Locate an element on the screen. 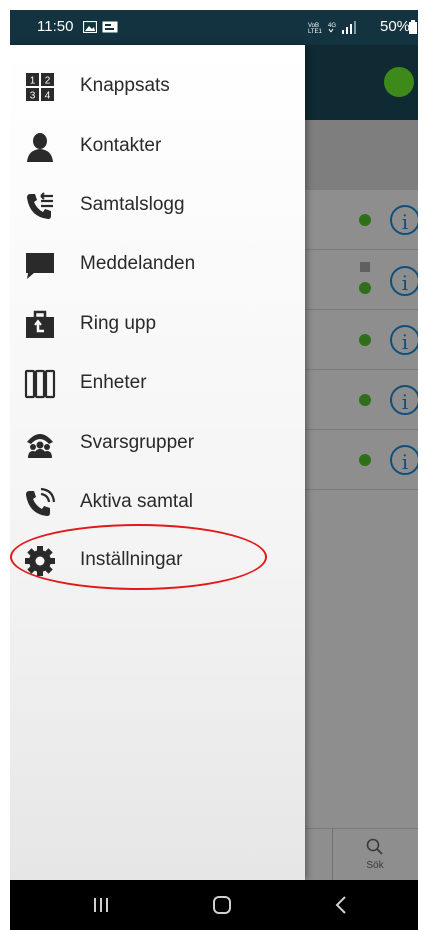 This screenshot has width=425, height=930. menu-item-ring-upp: Ring upp is located at coordinates (157, 324).